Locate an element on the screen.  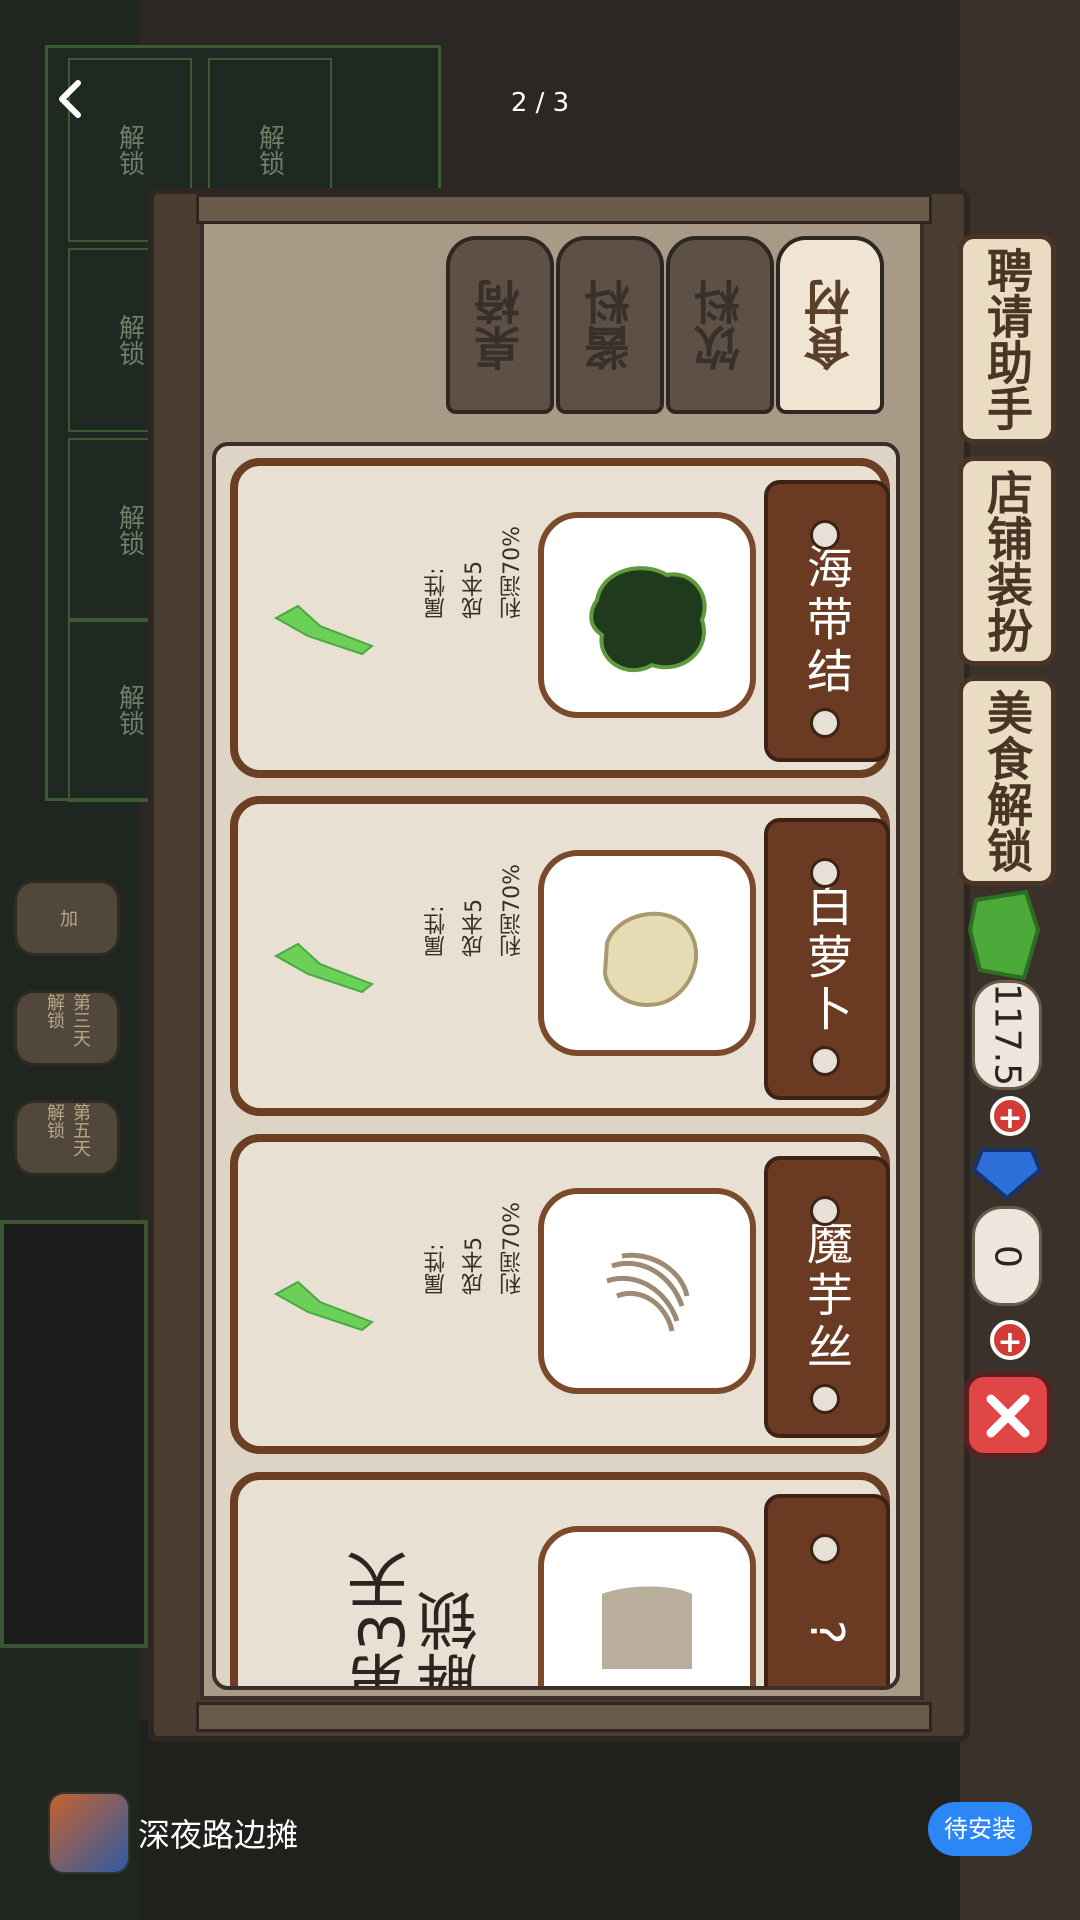
radish-icon is located at coordinates (647, 953).